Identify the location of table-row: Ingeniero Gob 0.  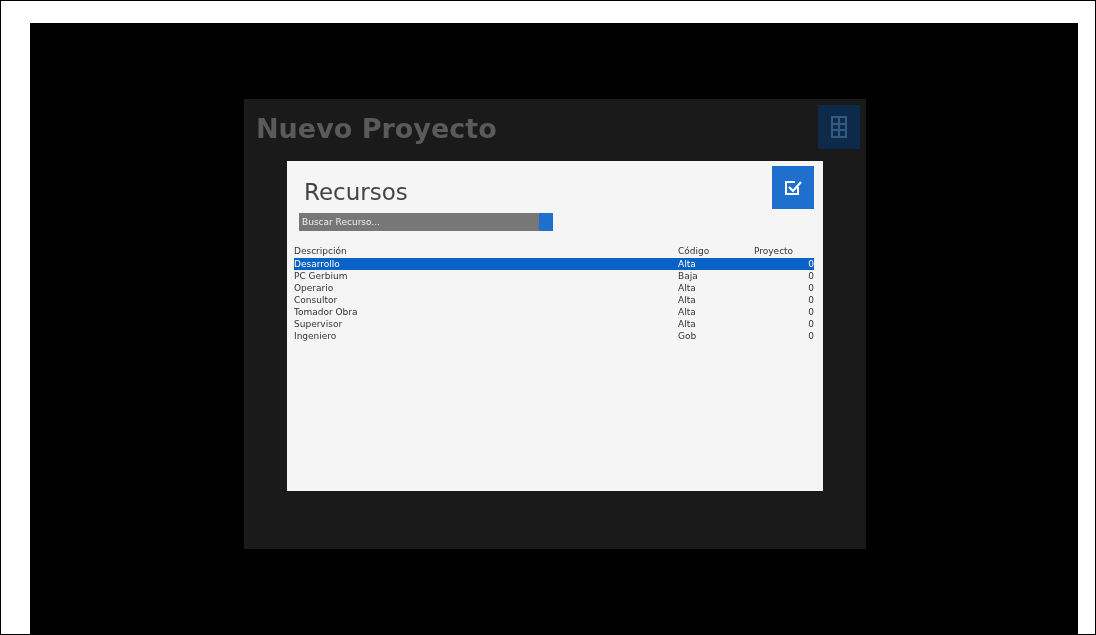
(554, 336).